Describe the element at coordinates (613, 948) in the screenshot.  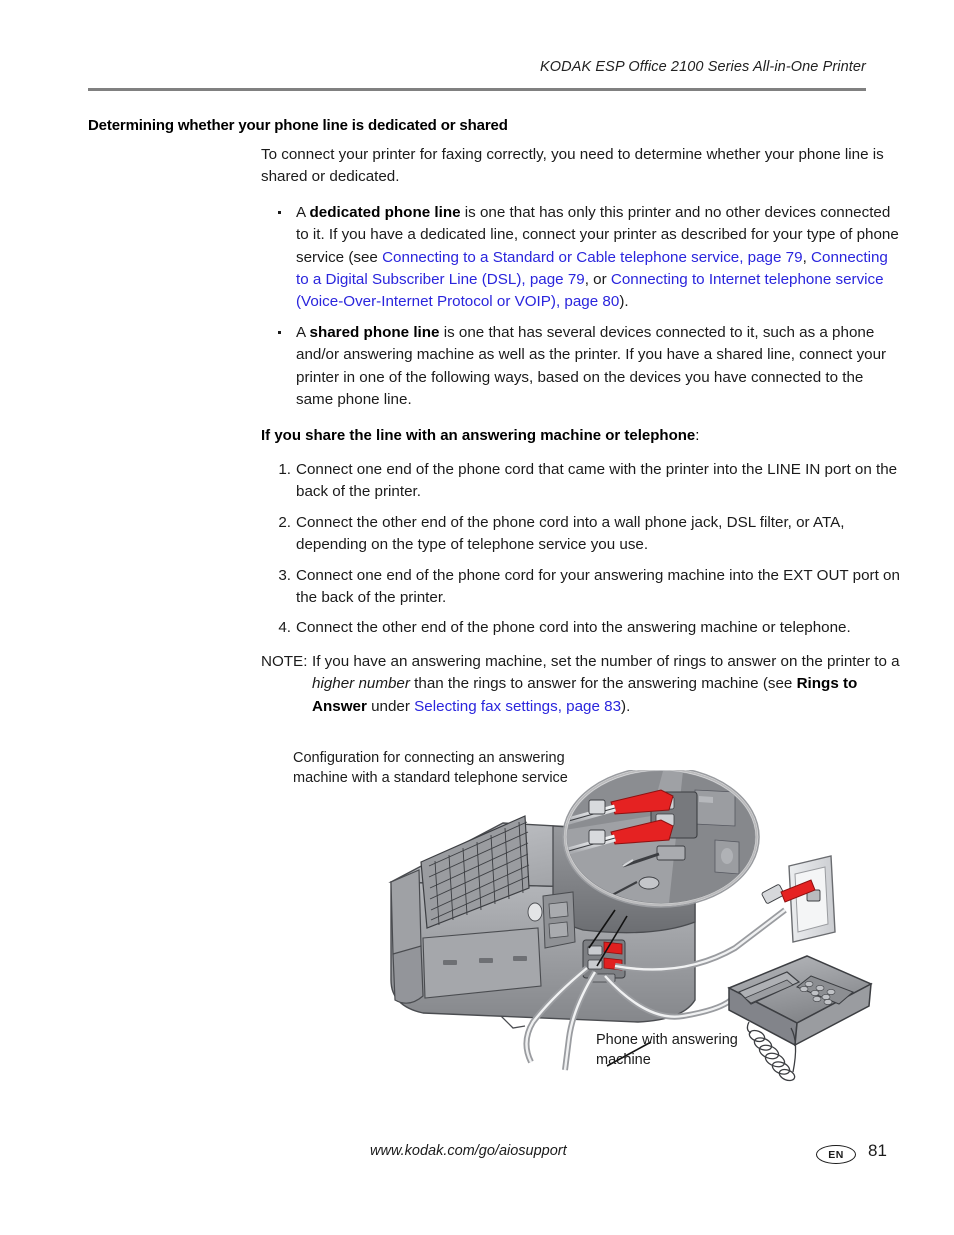
I see `phone-plug-red-icon` at that location.